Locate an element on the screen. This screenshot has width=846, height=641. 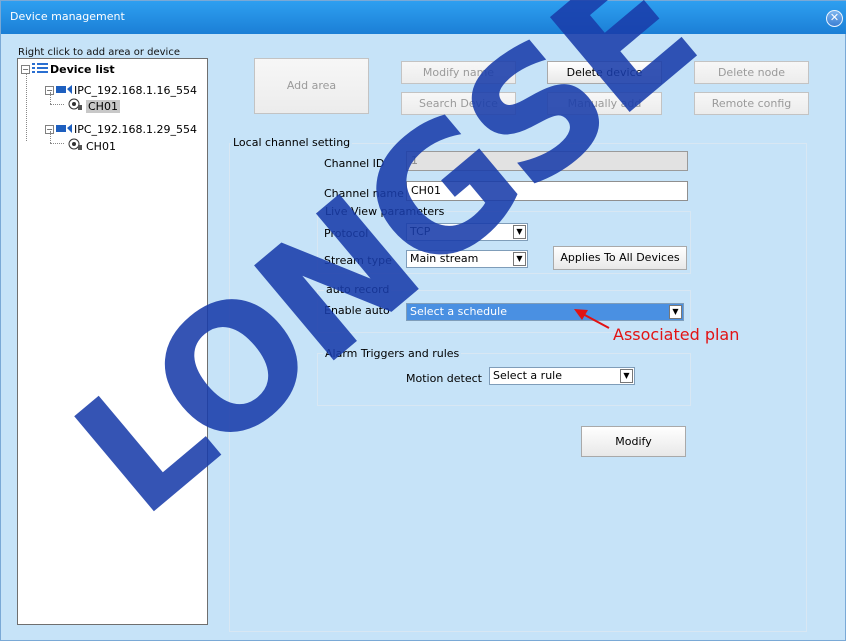
list-icon is located at coordinates (41, 69).